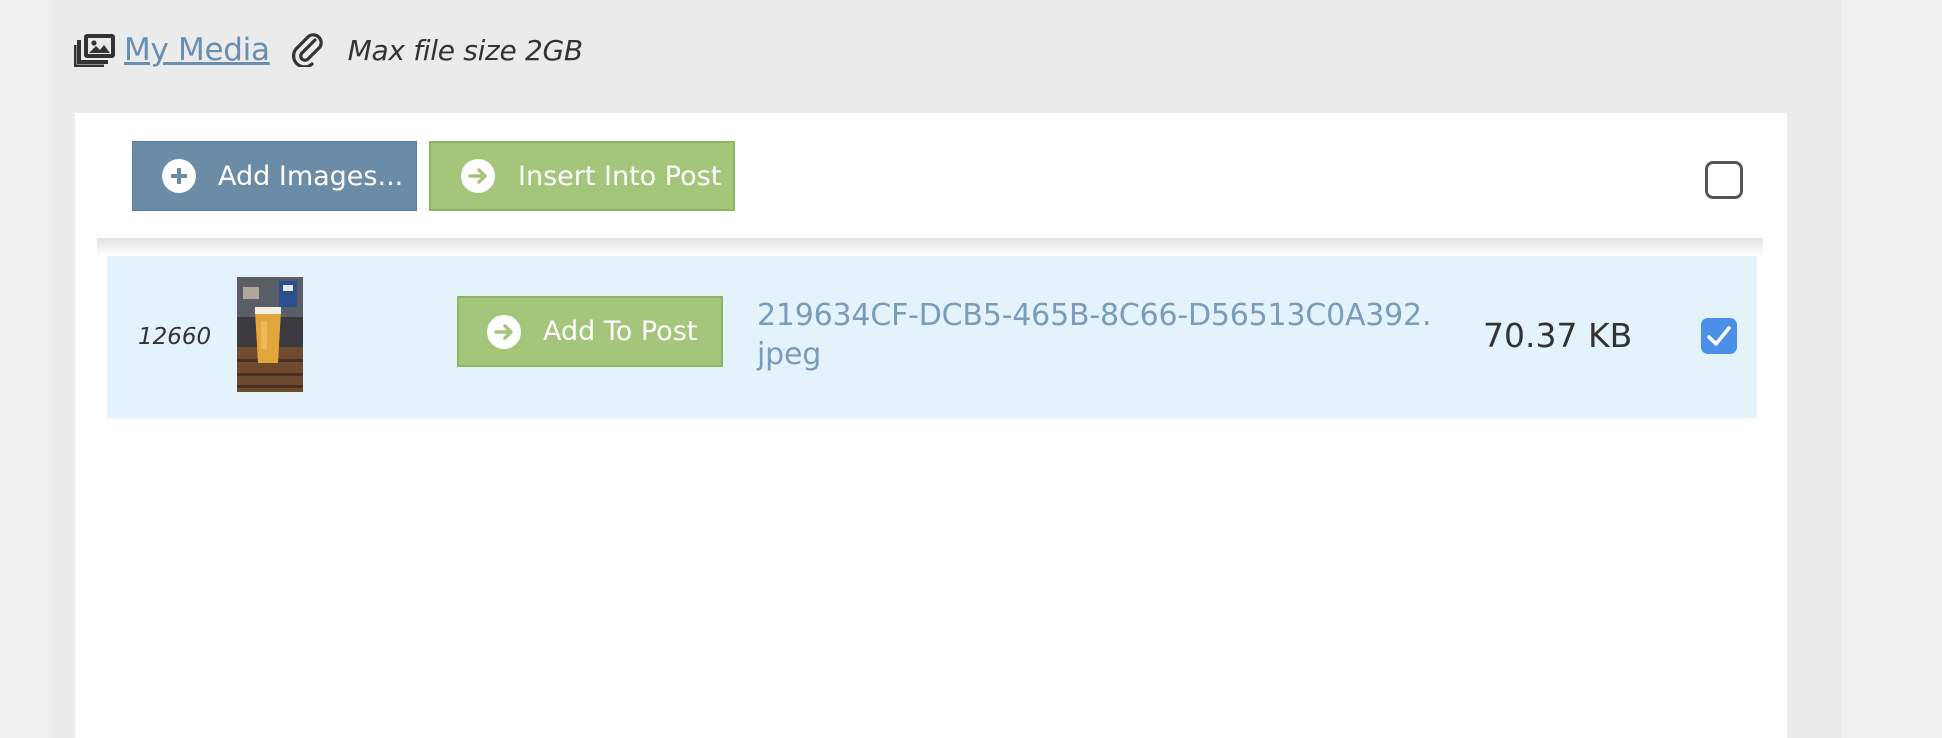  Describe the element at coordinates (620, 176) in the screenshot. I see `insert-into-post-label: Insert Into Post` at that location.